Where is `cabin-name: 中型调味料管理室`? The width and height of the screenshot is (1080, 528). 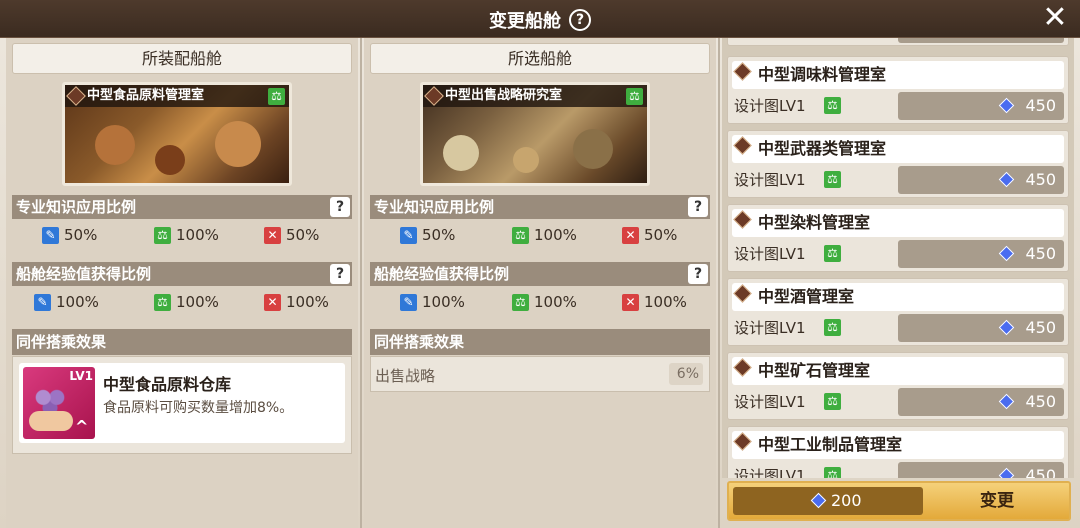
cabin-name: 中型调味料管理室 is located at coordinates (898, 75).